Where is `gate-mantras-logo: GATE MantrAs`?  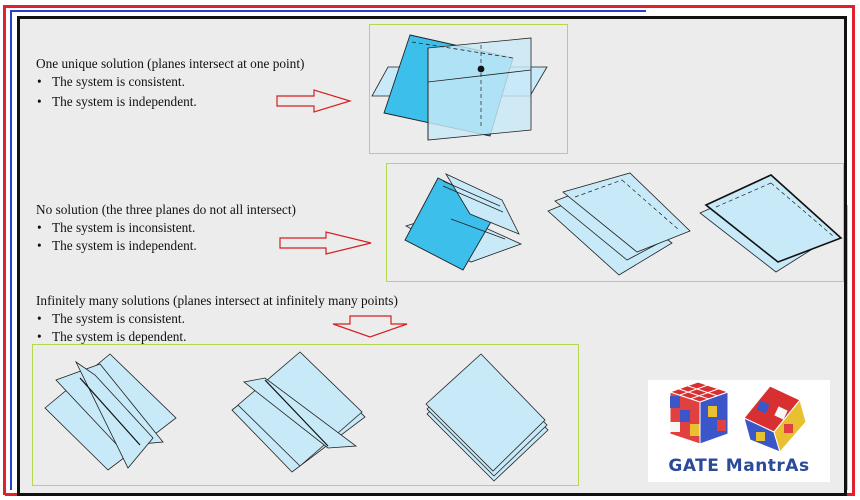
gate-mantras-logo: GATE MantrAs is located at coordinates (739, 431).